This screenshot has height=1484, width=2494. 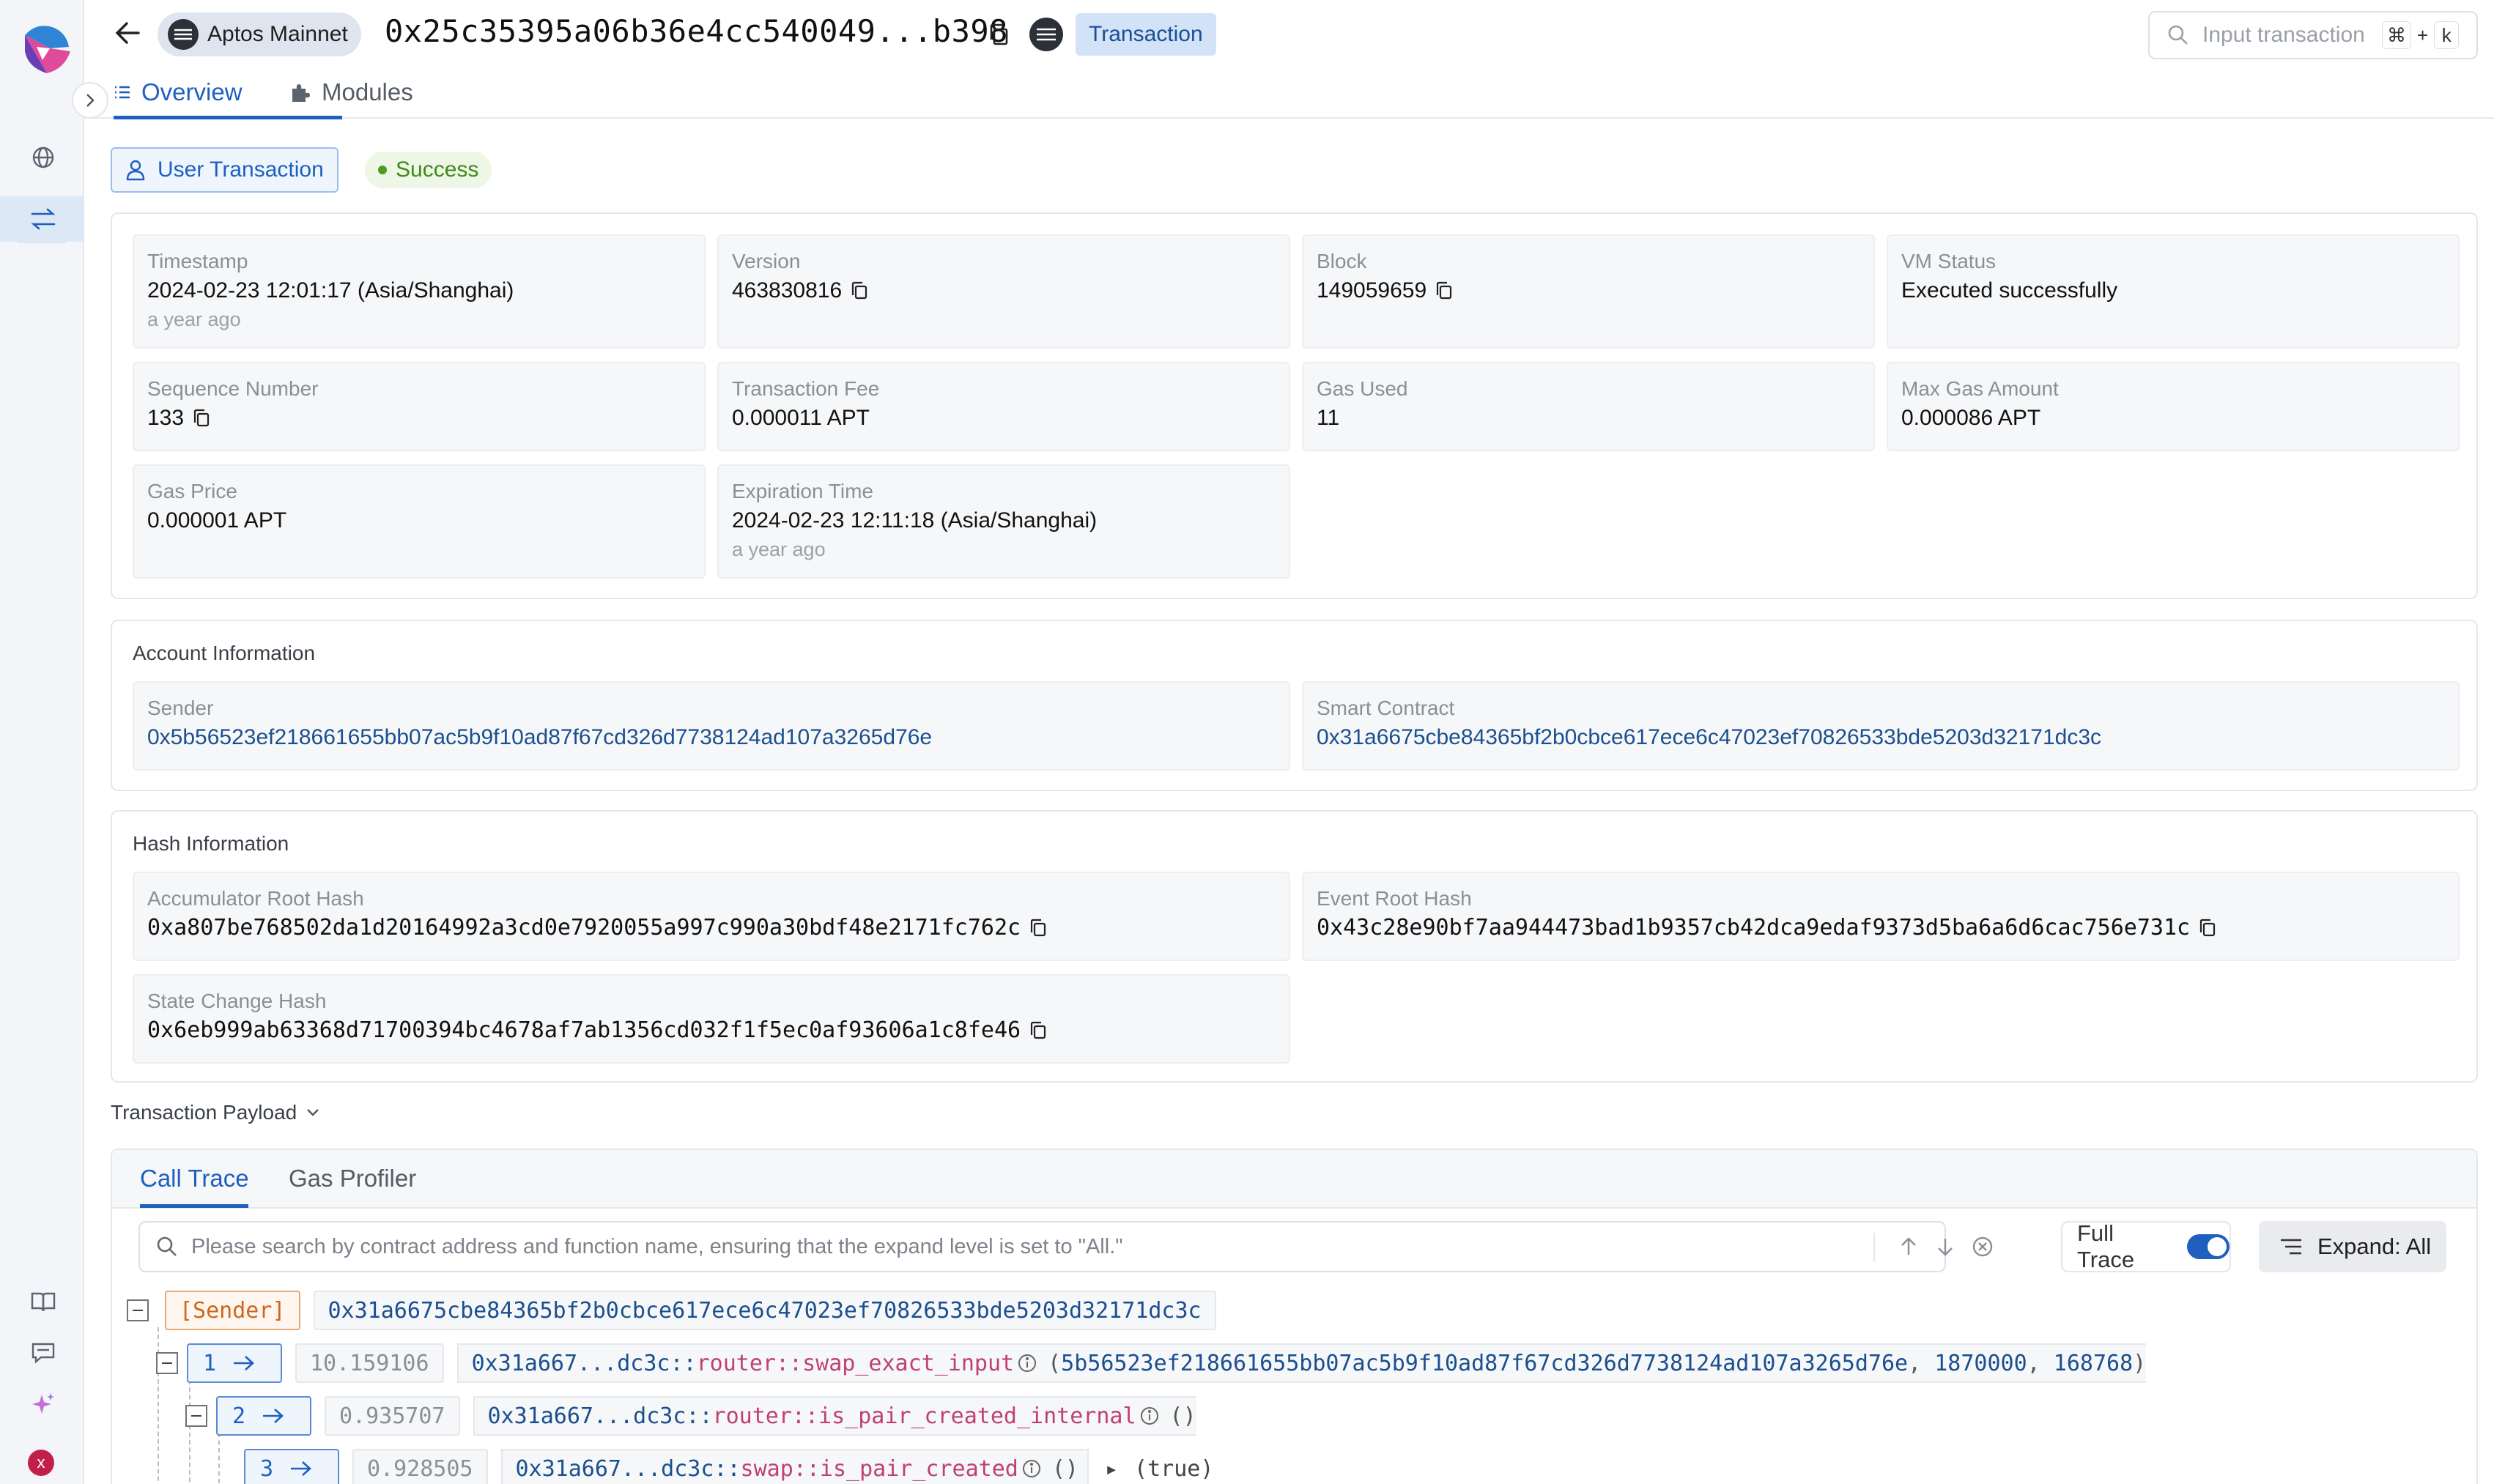 I want to click on user-icon, so click(x=135, y=170).